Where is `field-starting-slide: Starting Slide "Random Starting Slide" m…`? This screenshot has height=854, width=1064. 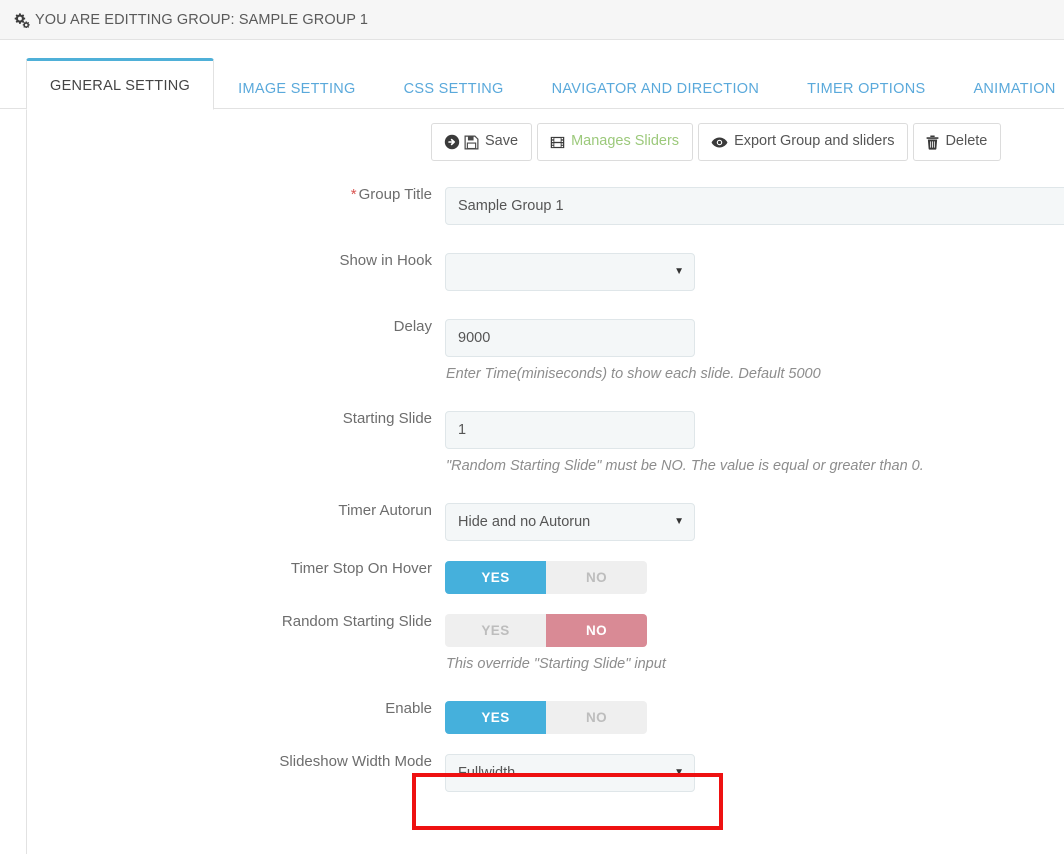 field-starting-slide: Starting Slide "Random Starting Slide" m… is located at coordinates (545, 442).